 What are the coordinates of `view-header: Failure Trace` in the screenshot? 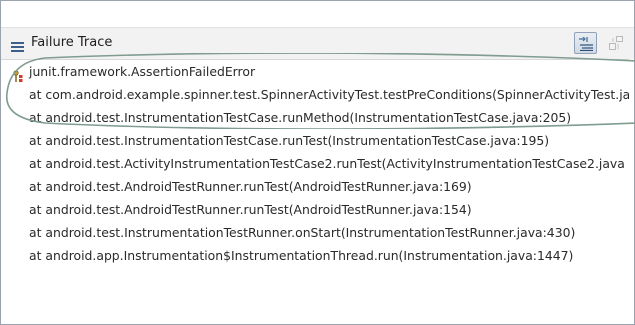 It's located at (317, 43).